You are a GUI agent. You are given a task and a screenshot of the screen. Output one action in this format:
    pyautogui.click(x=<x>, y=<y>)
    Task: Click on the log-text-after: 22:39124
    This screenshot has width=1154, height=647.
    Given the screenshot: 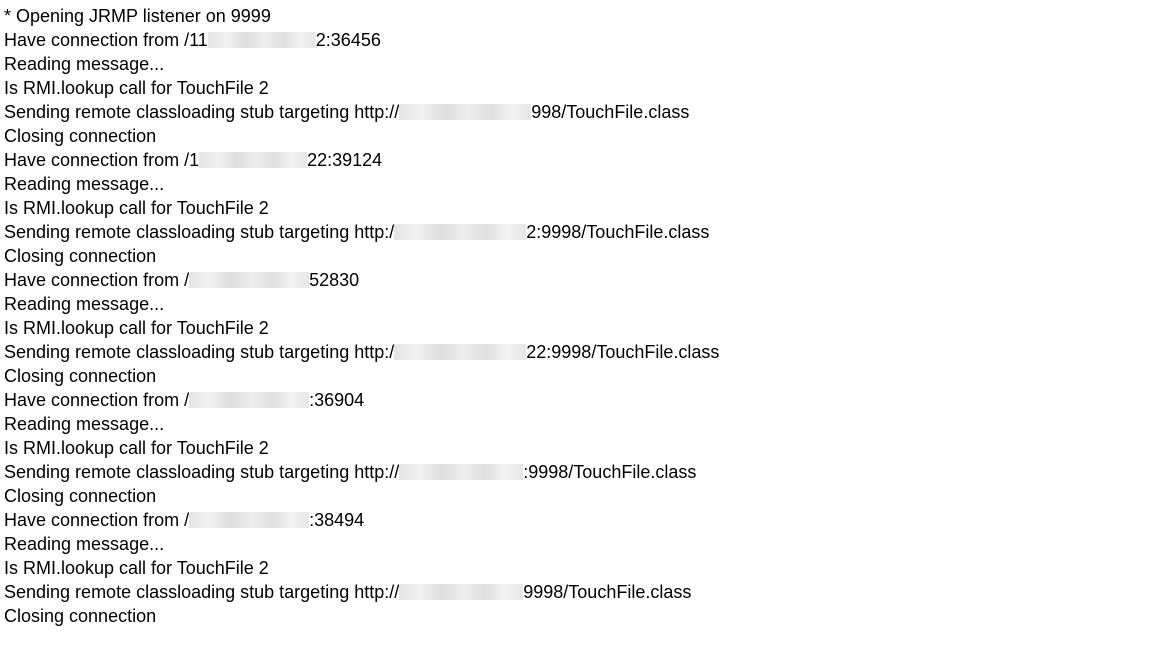 What is the action you would take?
    pyautogui.click(x=345, y=160)
    